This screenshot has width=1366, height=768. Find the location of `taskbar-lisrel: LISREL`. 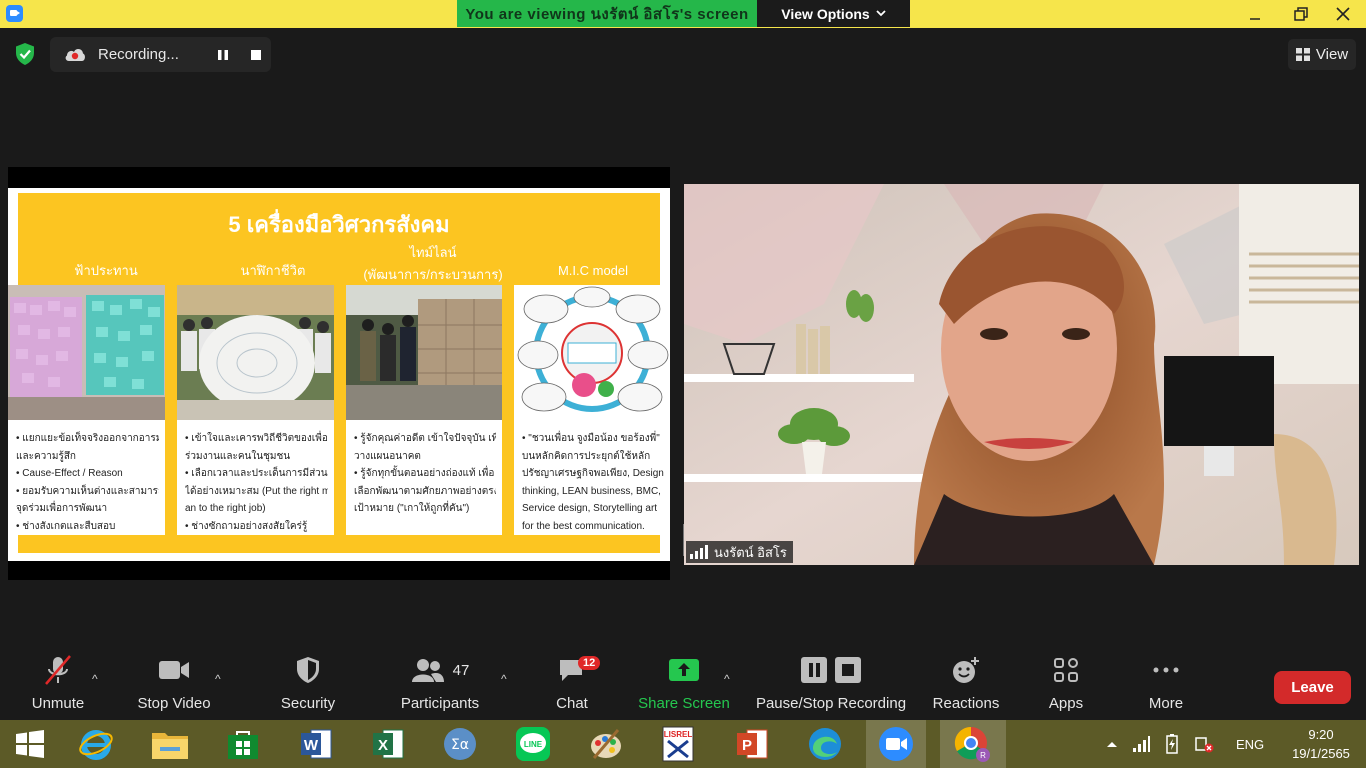

taskbar-lisrel: LISREL is located at coordinates (678, 744).